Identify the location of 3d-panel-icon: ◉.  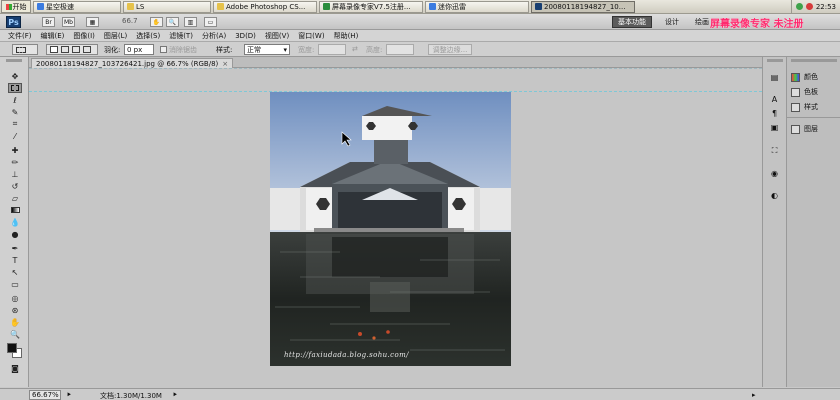
(774, 173).